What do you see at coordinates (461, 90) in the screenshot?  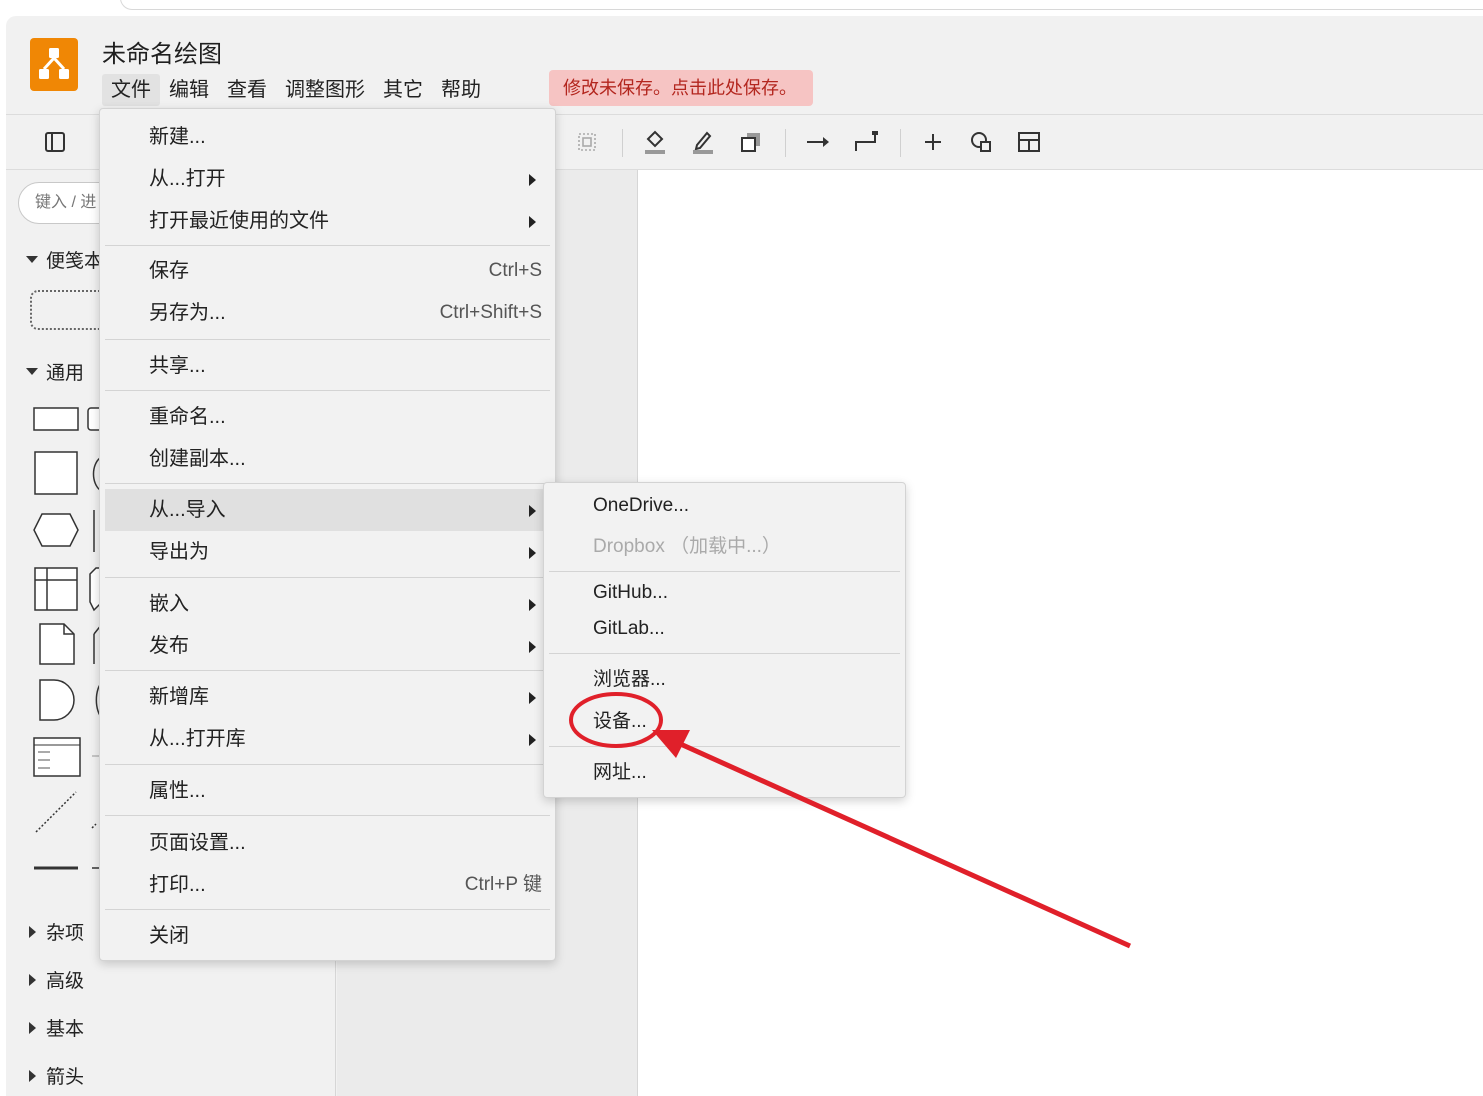 I see `menu-help: 帮助` at bounding box center [461, 90].